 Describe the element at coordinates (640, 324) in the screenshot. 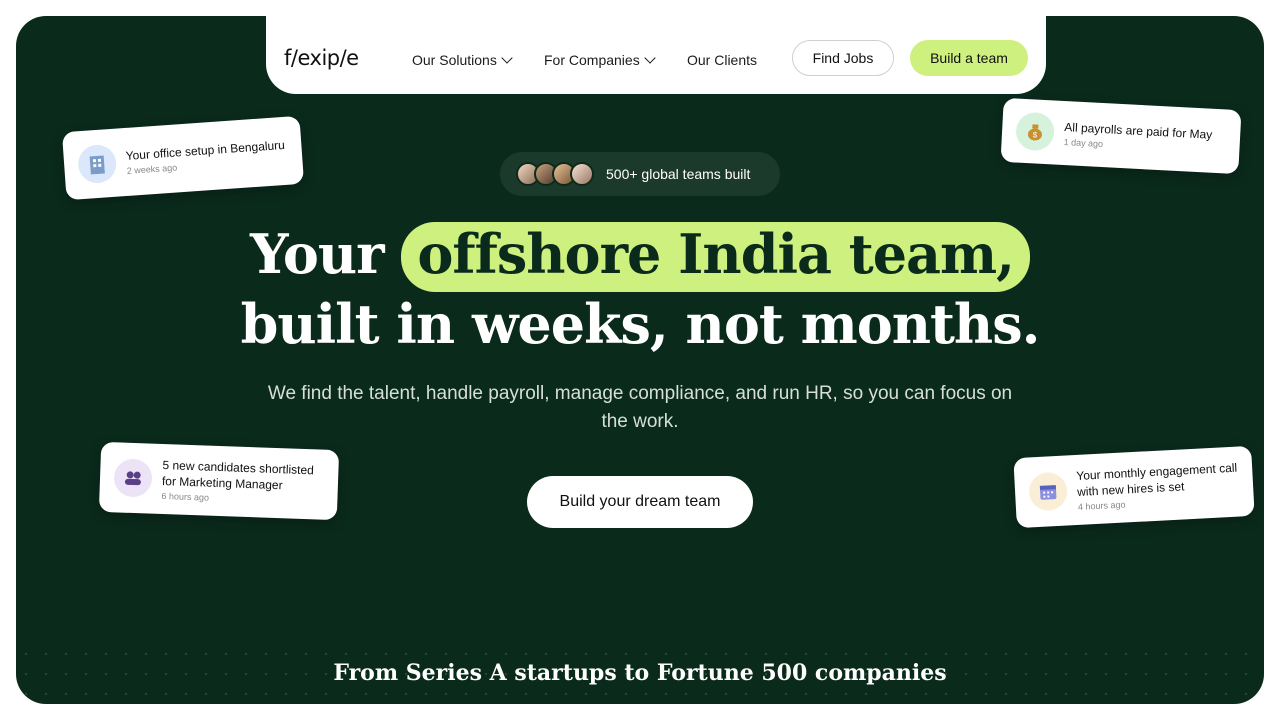

I see `headline-line-2: built in weeks, not months.` at that location.